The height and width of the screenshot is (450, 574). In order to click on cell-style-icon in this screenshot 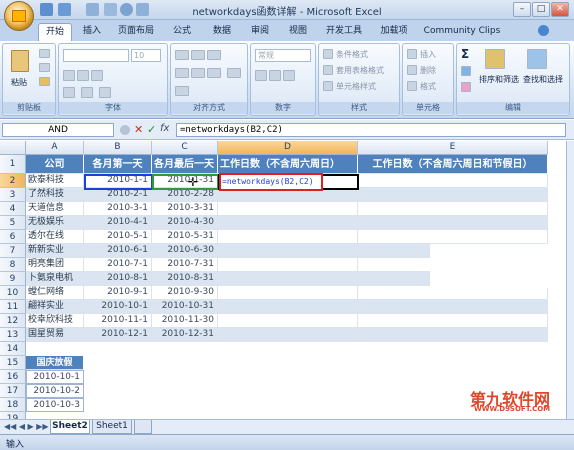, I will do `click(328, 86)`.